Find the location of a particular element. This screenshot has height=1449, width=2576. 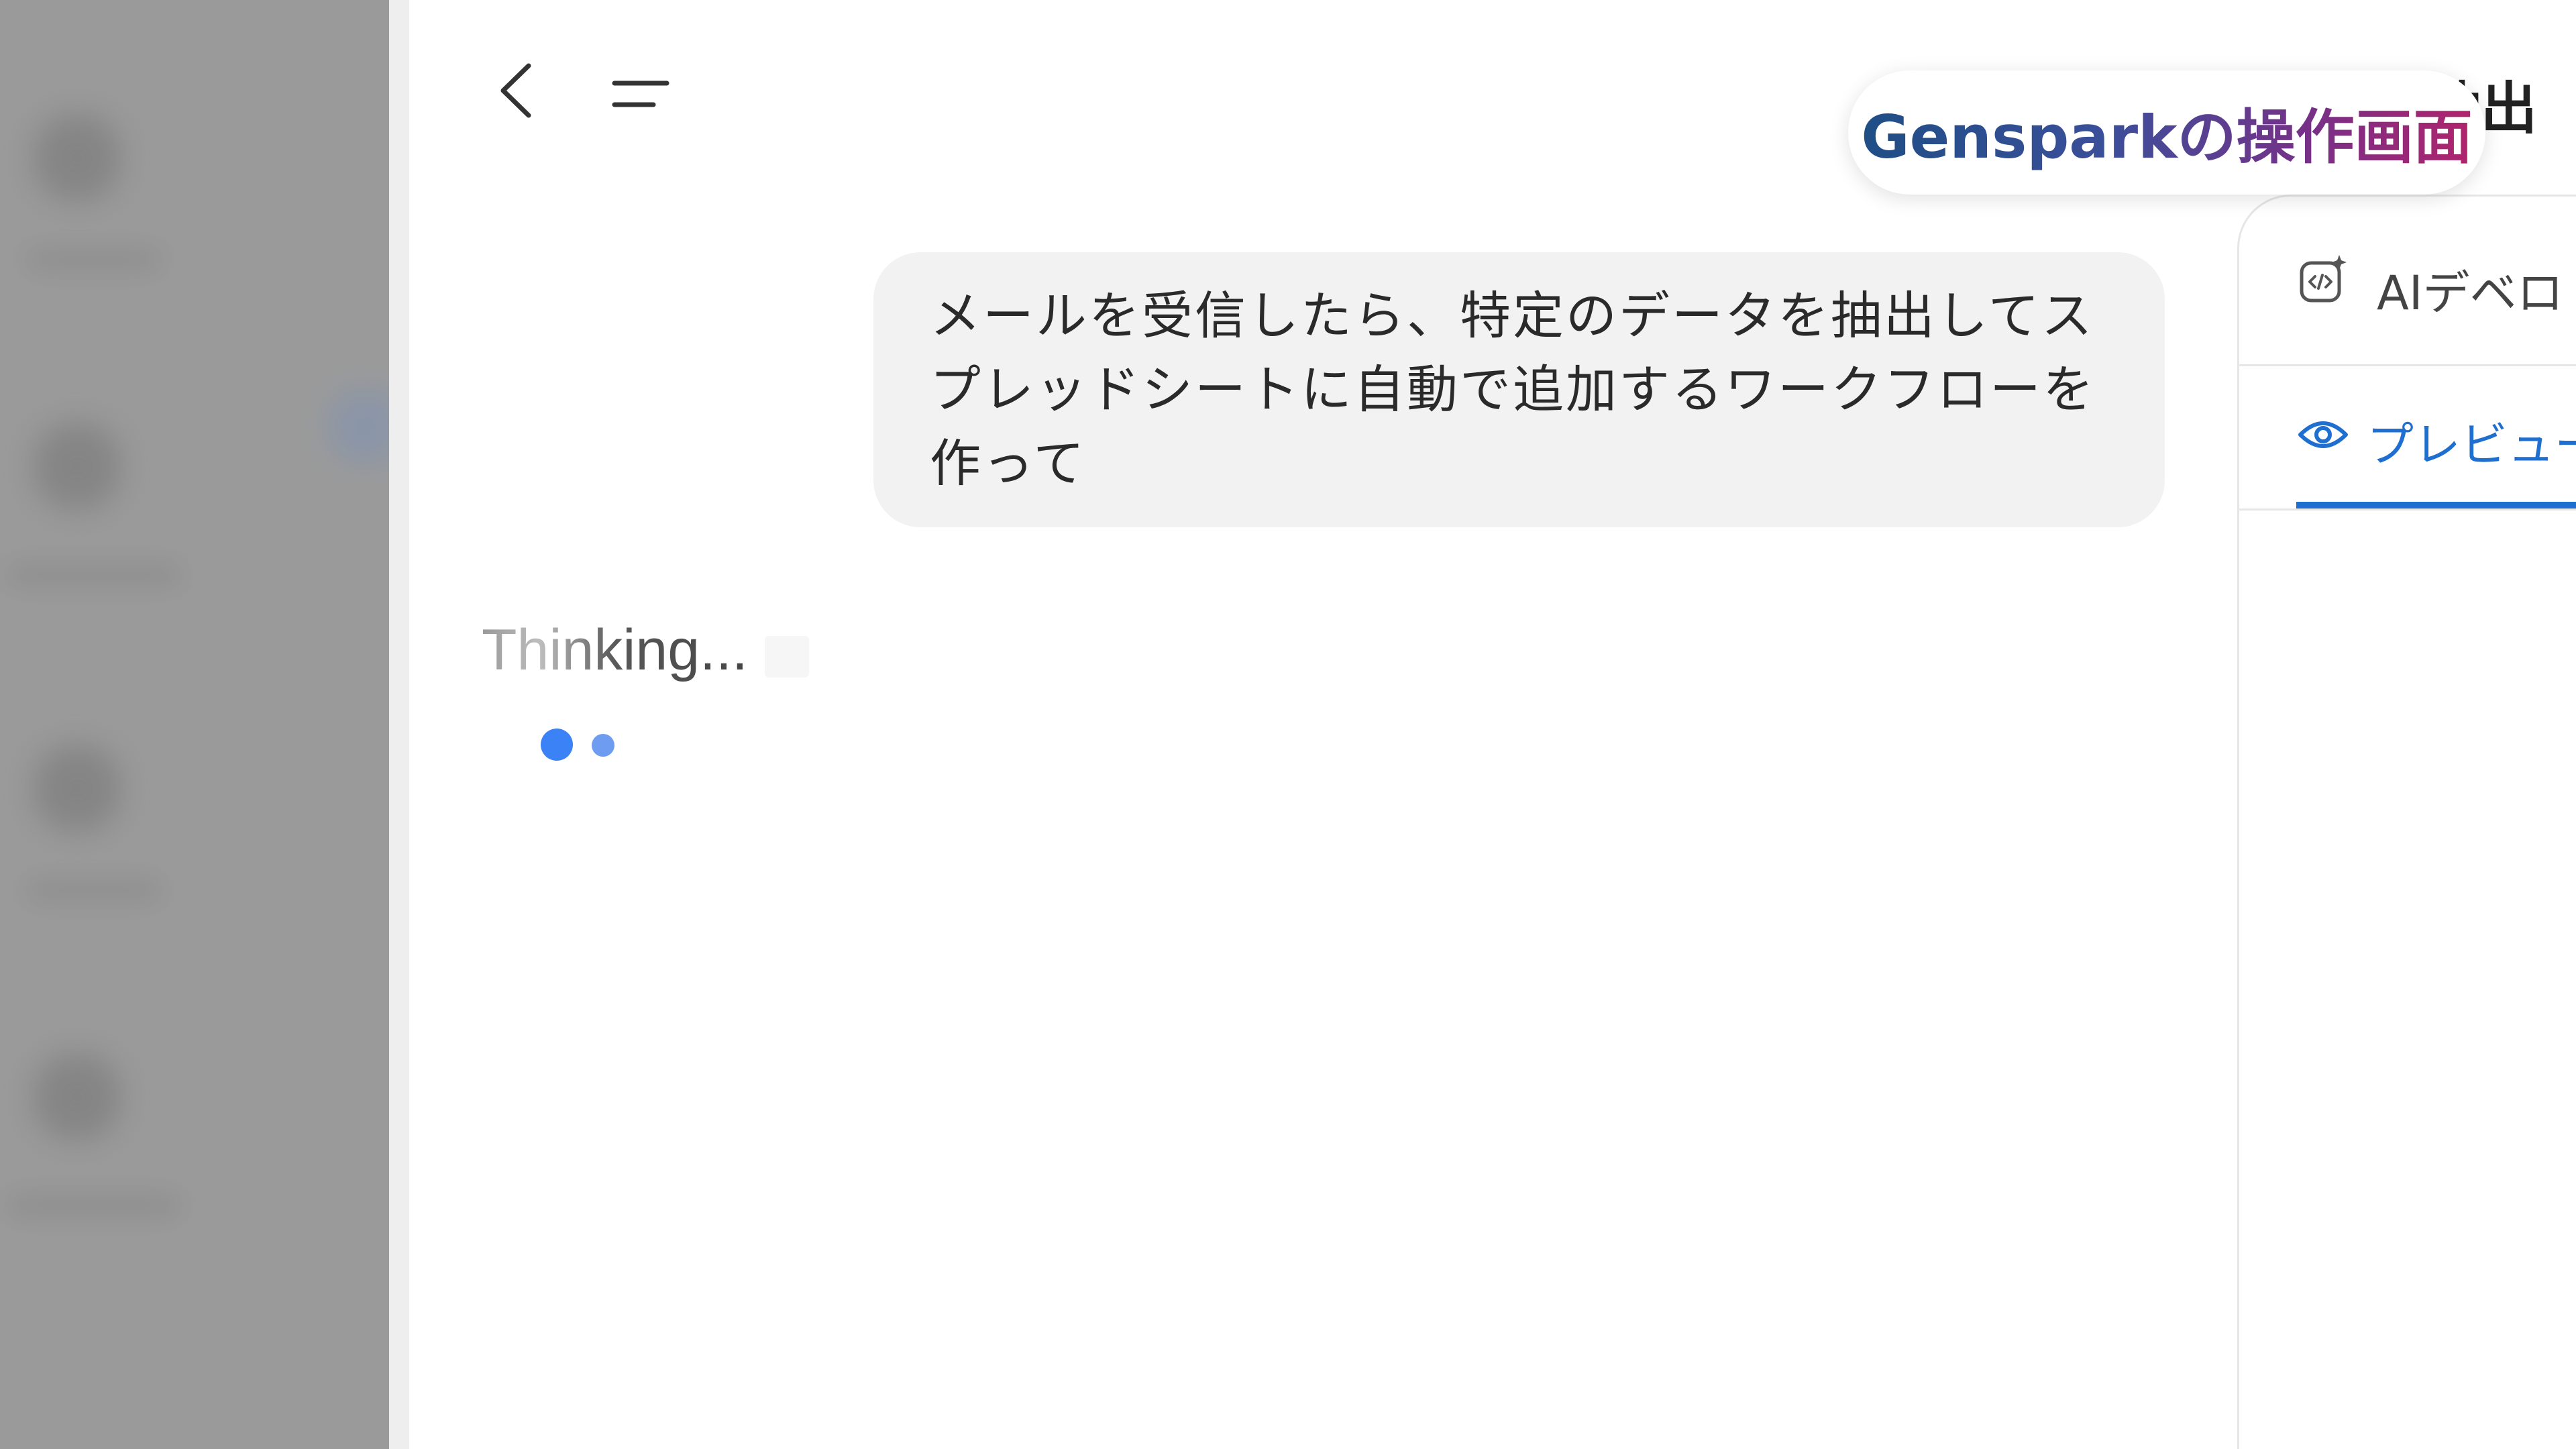

eye-icon is located at coordinates (2323, 434).